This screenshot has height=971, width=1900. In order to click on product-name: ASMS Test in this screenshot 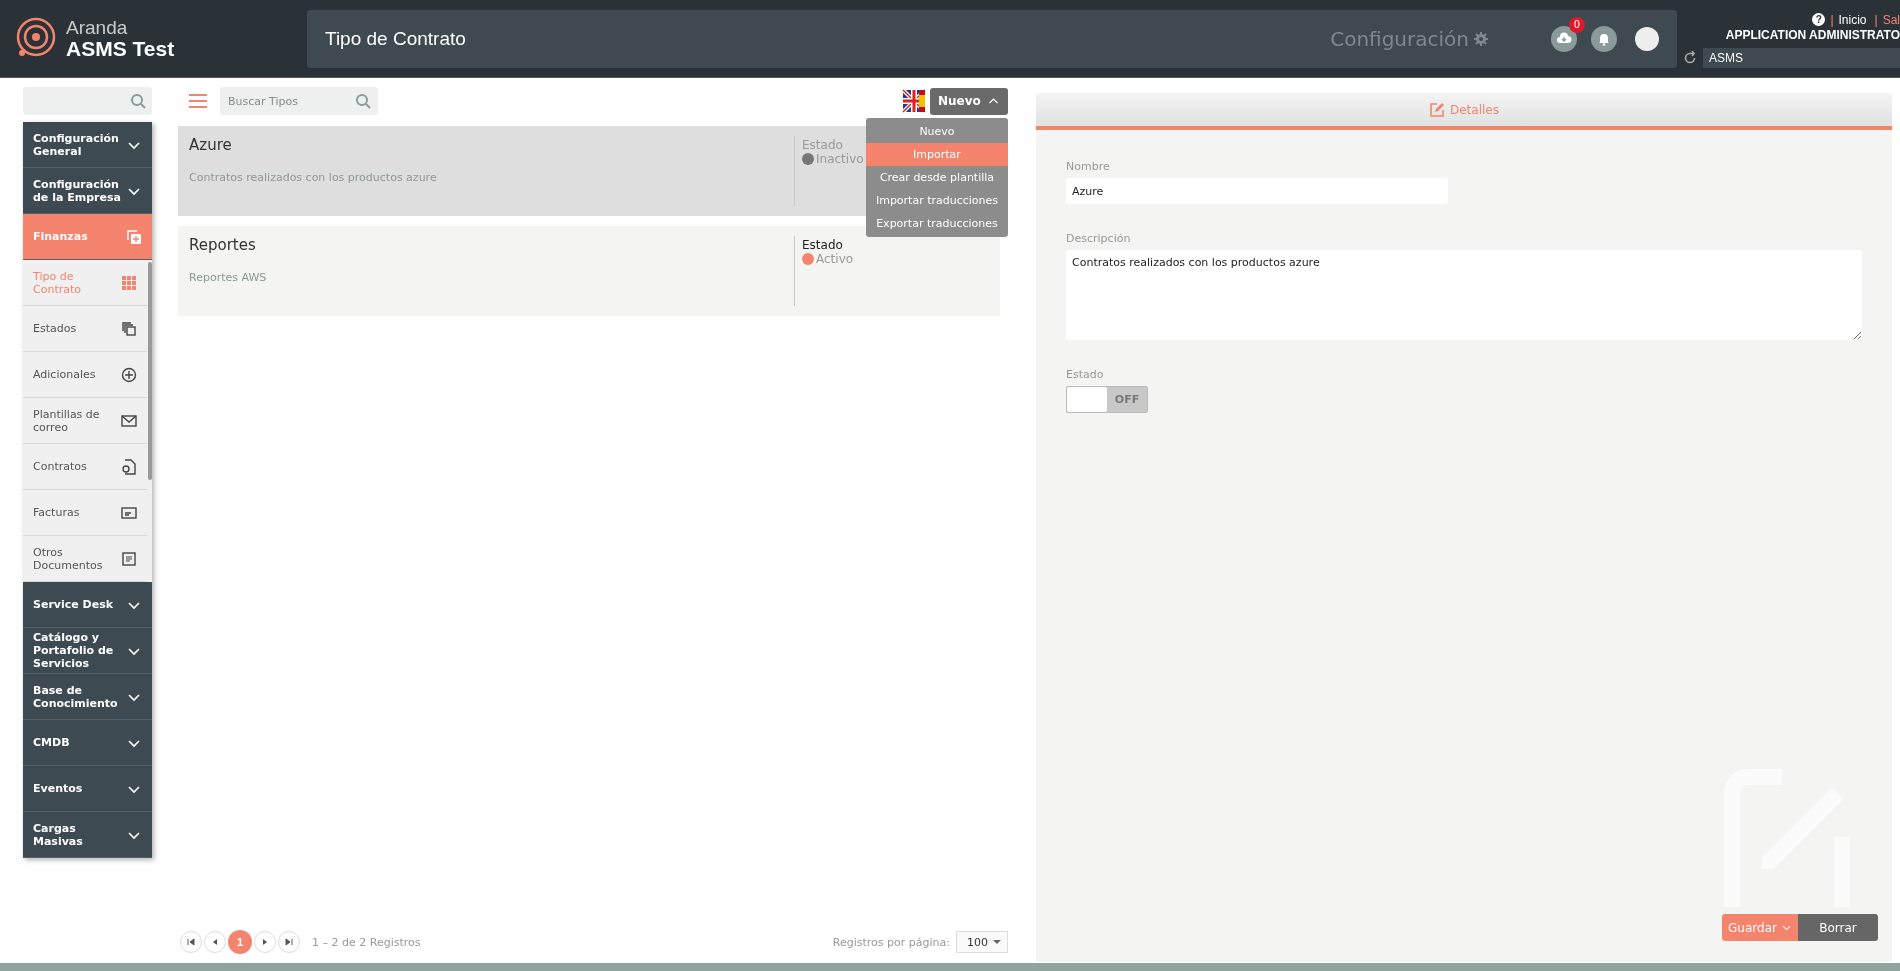, I will do `click(120, 48)`.